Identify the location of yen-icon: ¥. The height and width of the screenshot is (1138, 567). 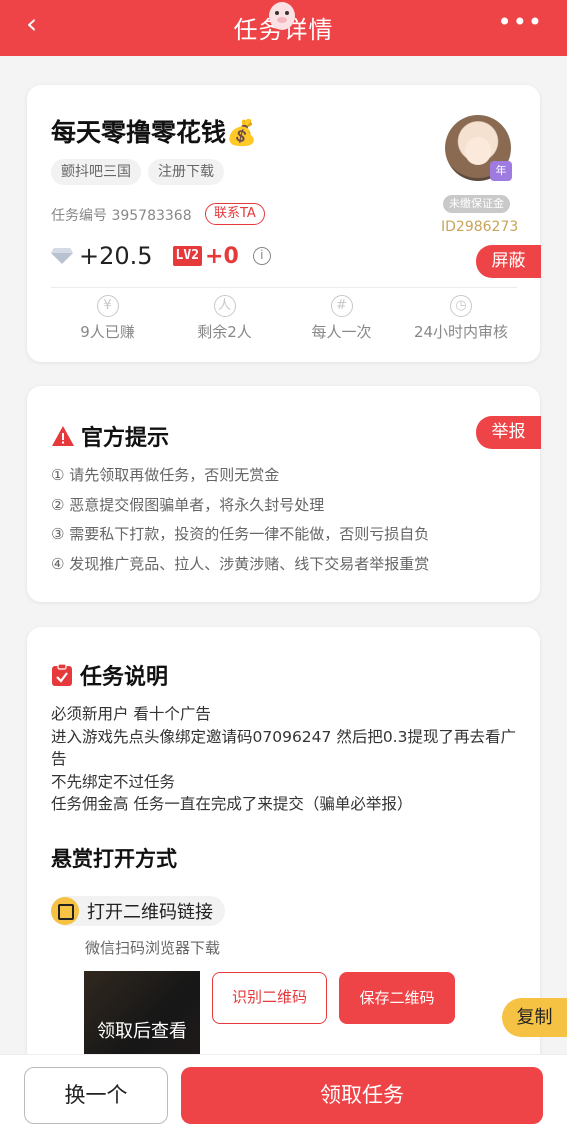
(107, 306).